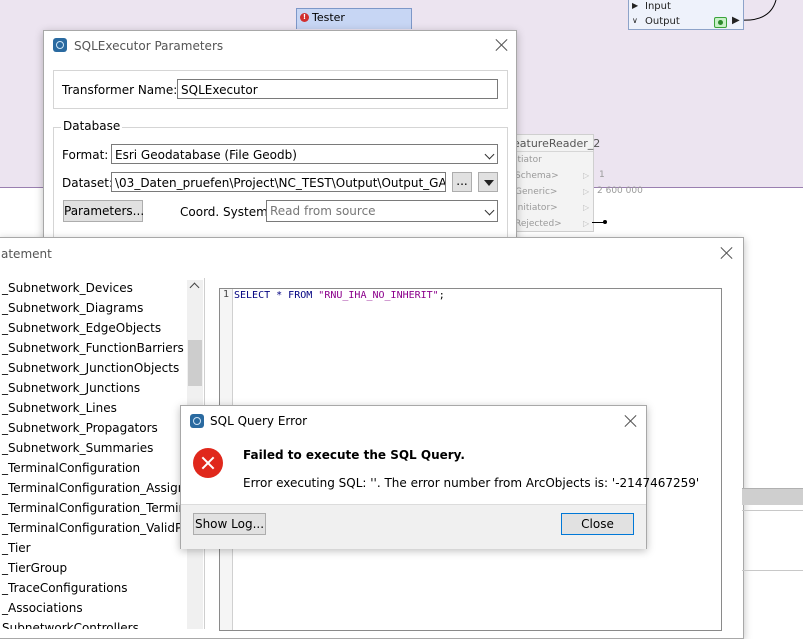  Describe the element at coordinates (323, 211) in the screenshot. I see `coord-system-value: Read from source` at that location.